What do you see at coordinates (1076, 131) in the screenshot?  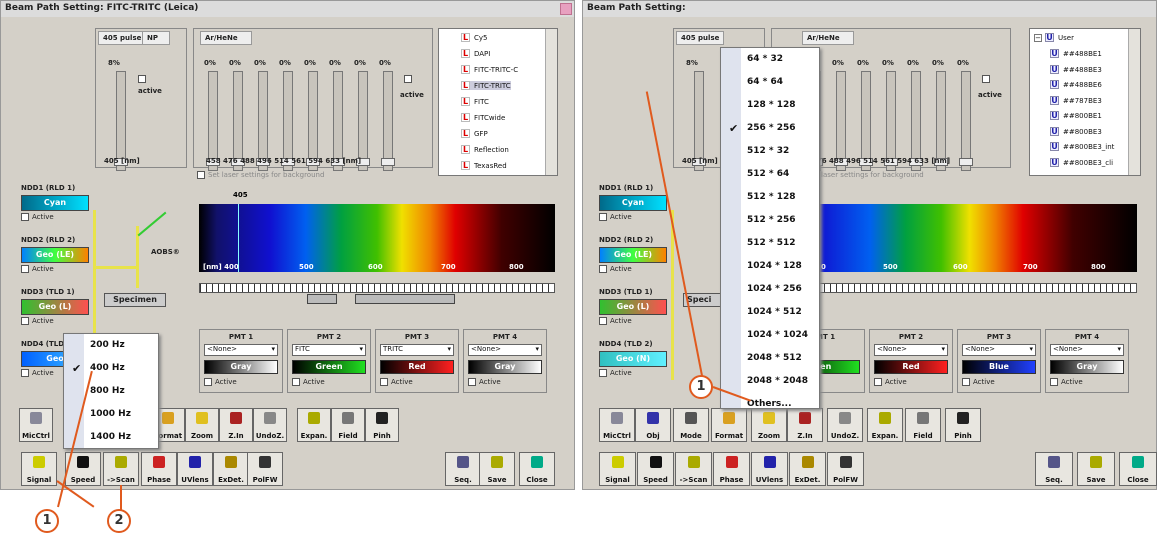 I see `tree-item: U ##800BE3` at bounding box center [1076, 131].